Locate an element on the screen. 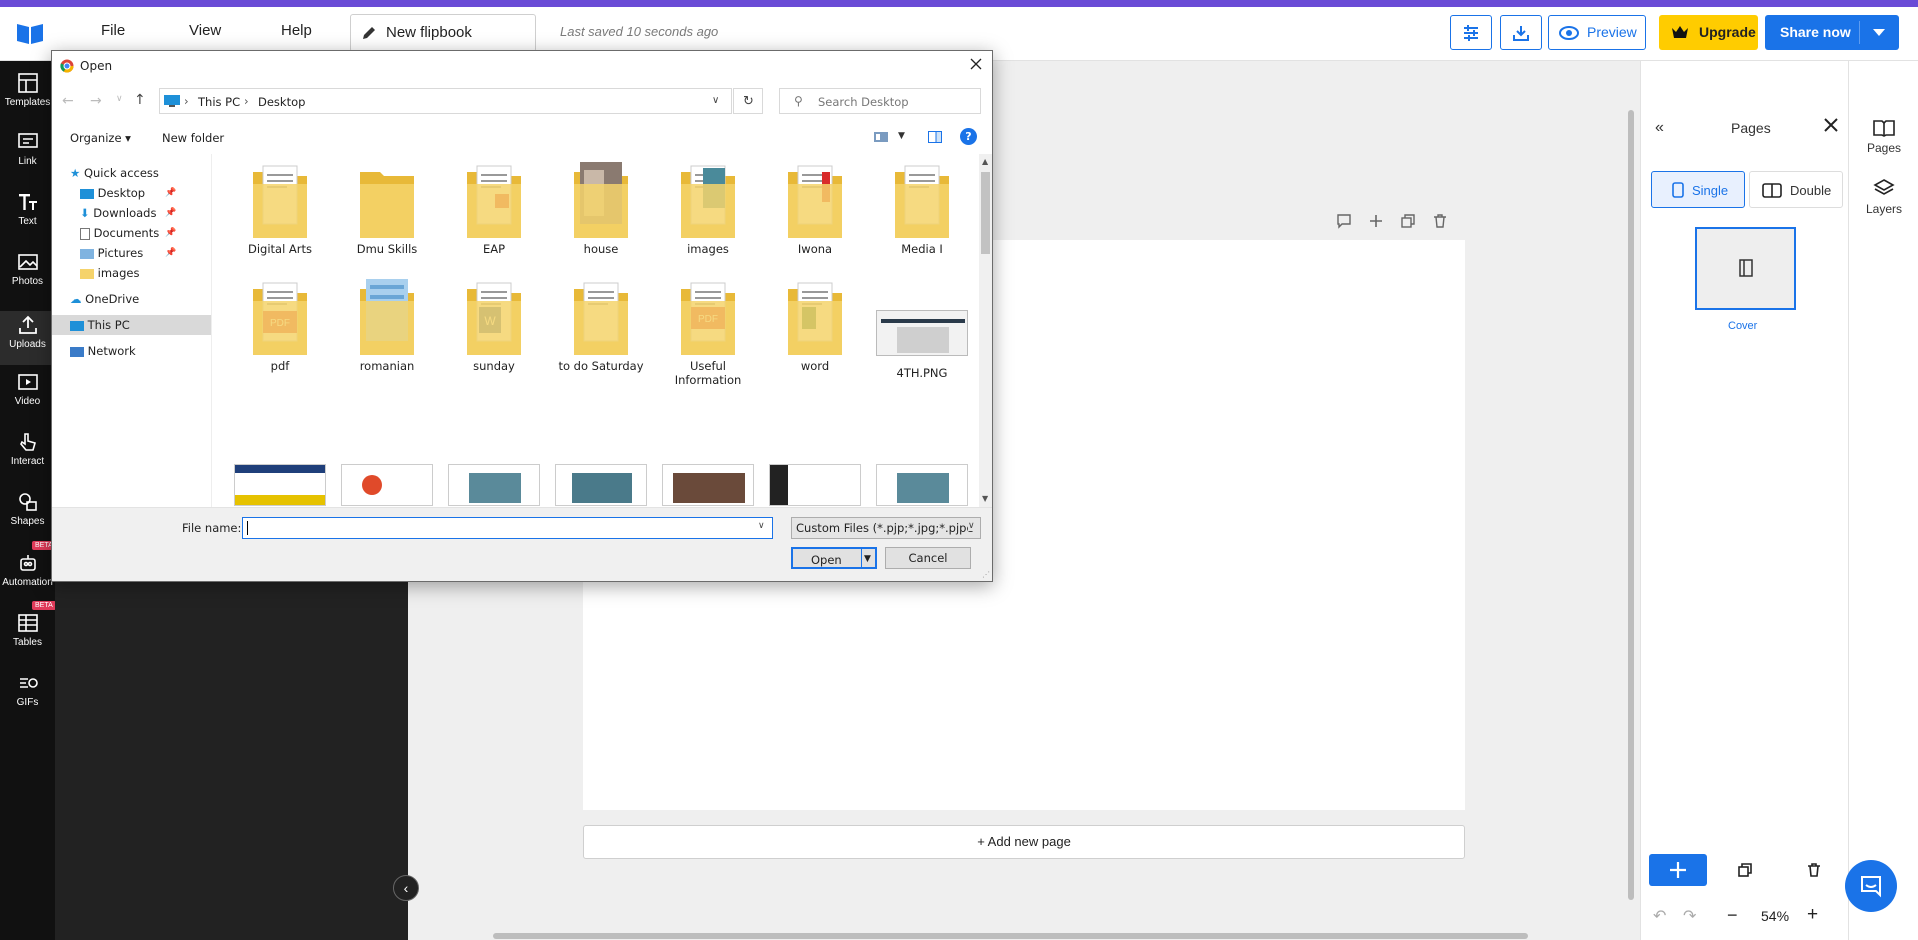  breadcrumb-desktop: Desktop is located at coordinates (281, 102).